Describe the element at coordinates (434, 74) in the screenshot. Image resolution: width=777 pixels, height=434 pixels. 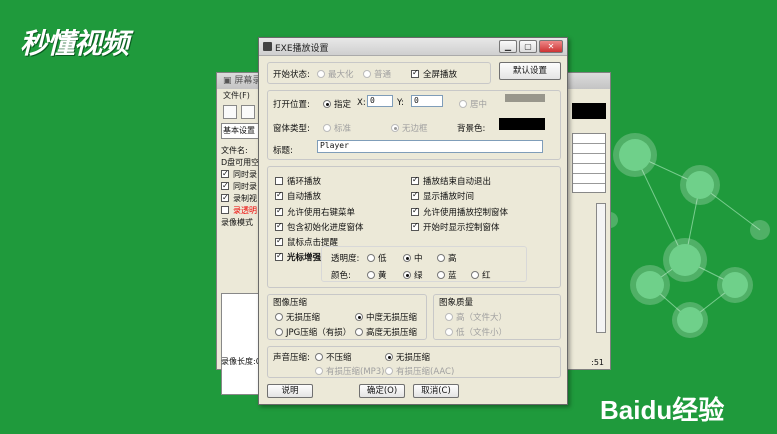
I see `check-fullscreen: 全屏播放` at that location.